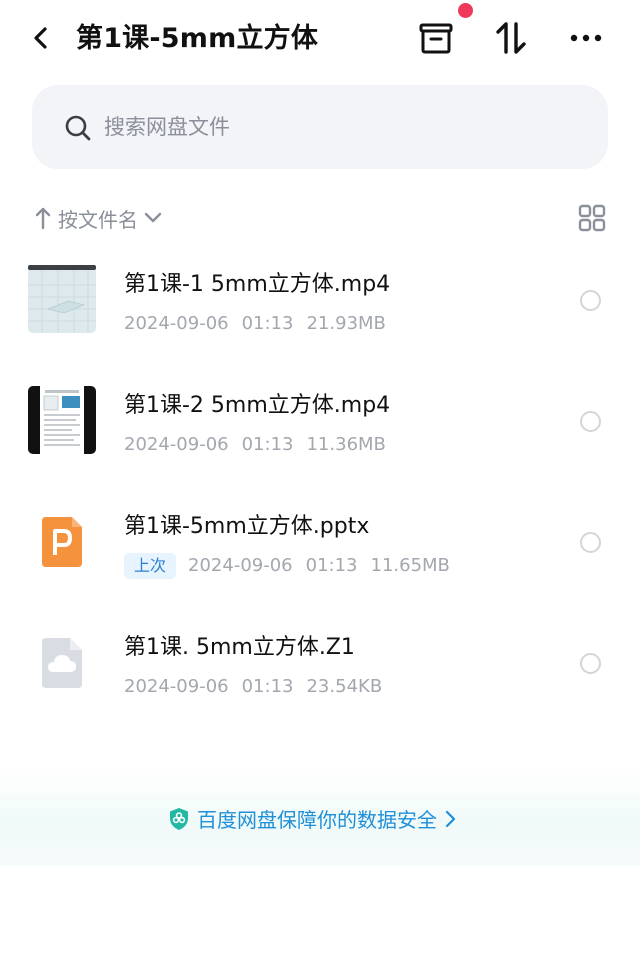 The width and height of the screenshot is (640, 968). What do you see at coordinates (62, 662) in the screenshot?
I see `cloud-file-icon` at bounding box center [62, 662].